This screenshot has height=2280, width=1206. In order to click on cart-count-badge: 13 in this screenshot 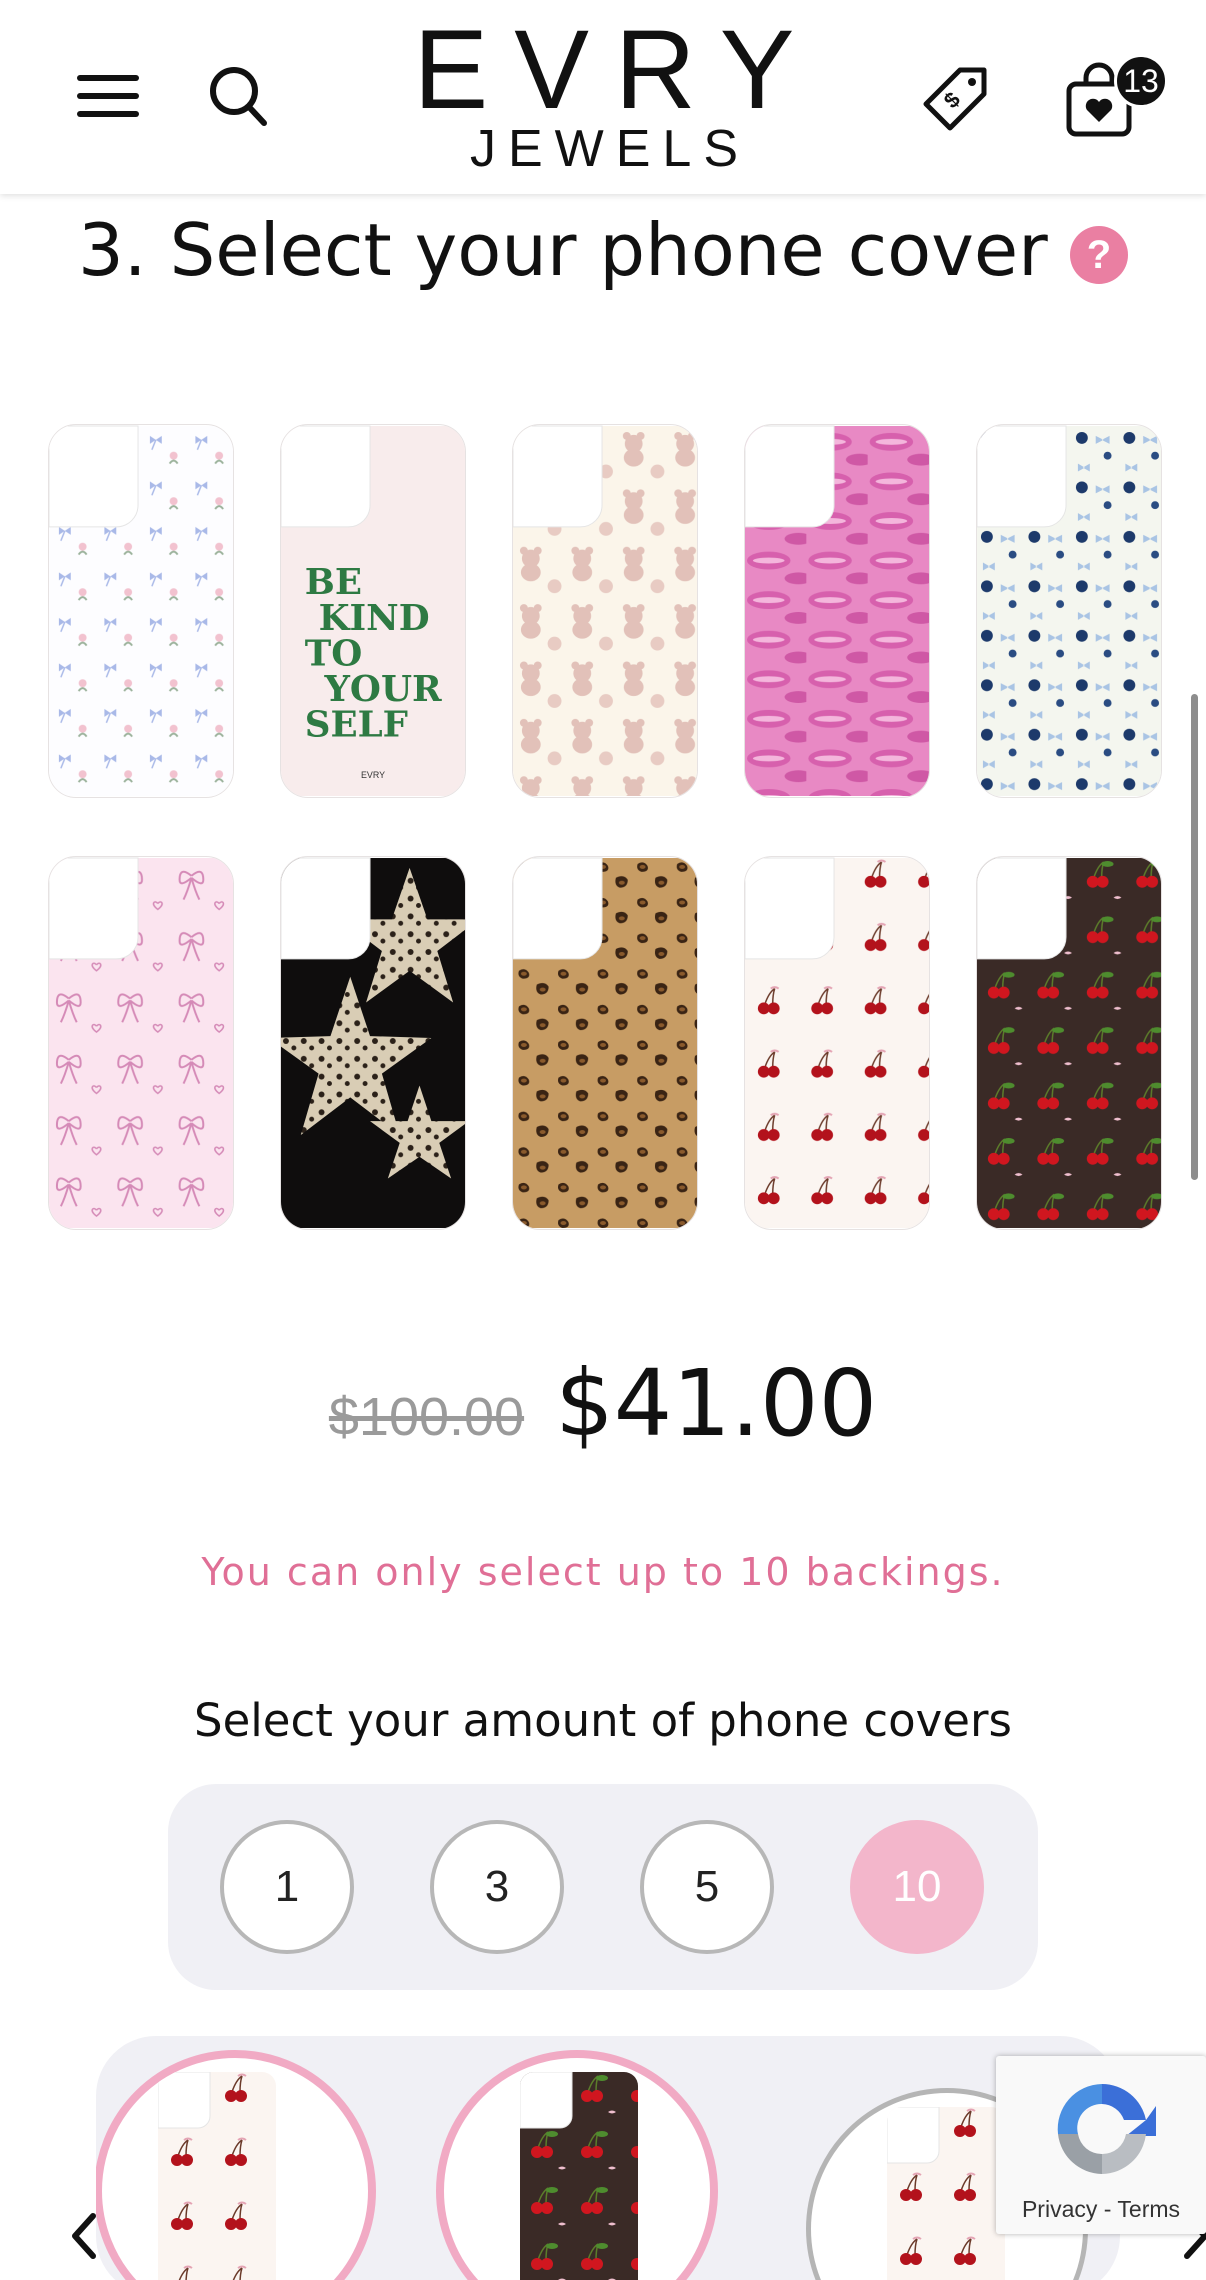, I will do `click(1141, 81)`.